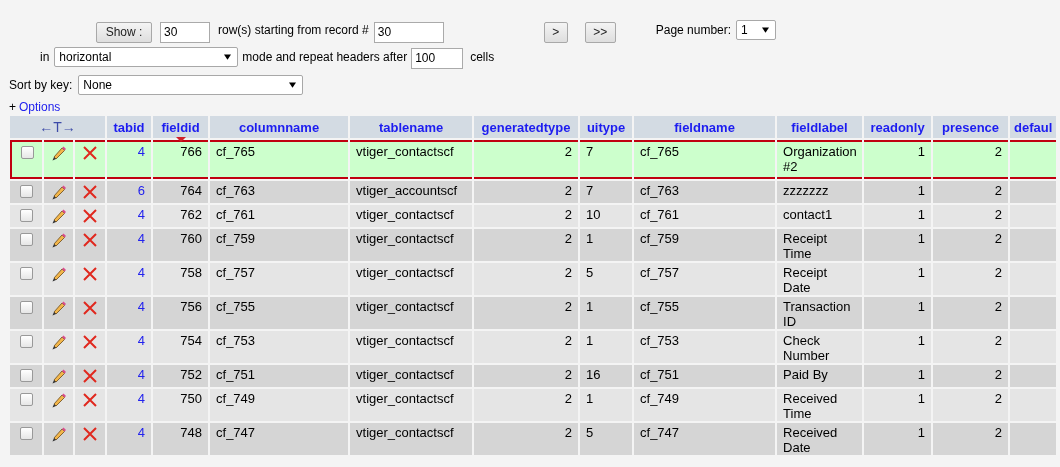 The image size is (1060, 467). Describe the element at coordinates (808, 214) in the screenshot. I see `table-cell: contact1` at that location.